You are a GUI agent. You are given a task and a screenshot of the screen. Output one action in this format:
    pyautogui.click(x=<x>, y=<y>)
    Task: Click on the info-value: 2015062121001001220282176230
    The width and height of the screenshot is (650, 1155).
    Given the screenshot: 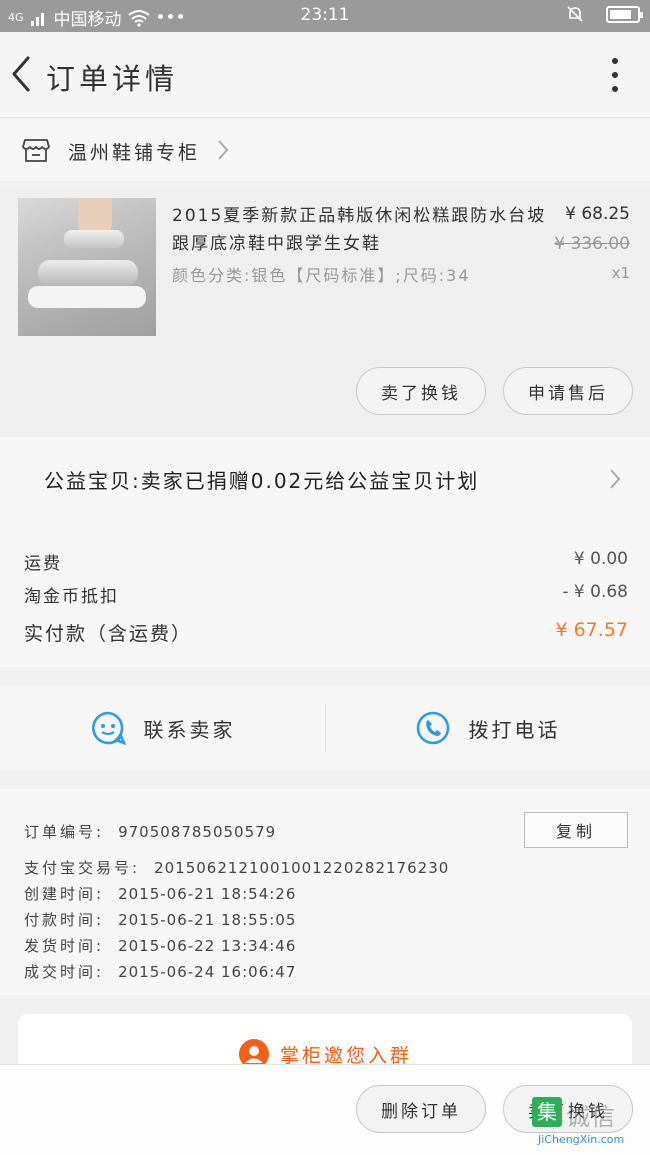 What is the action you would take?
    pyautogui.click(x=302, y=868)
    